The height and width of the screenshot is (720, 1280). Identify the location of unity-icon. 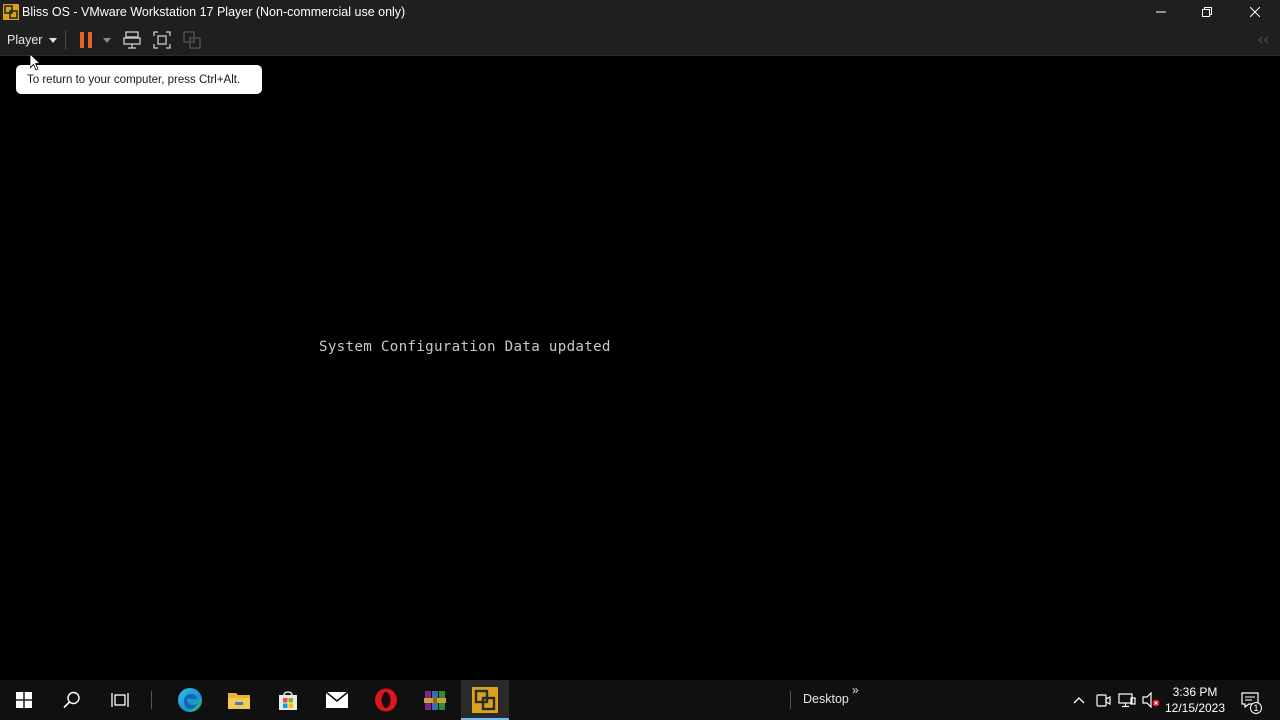
(192, 40).